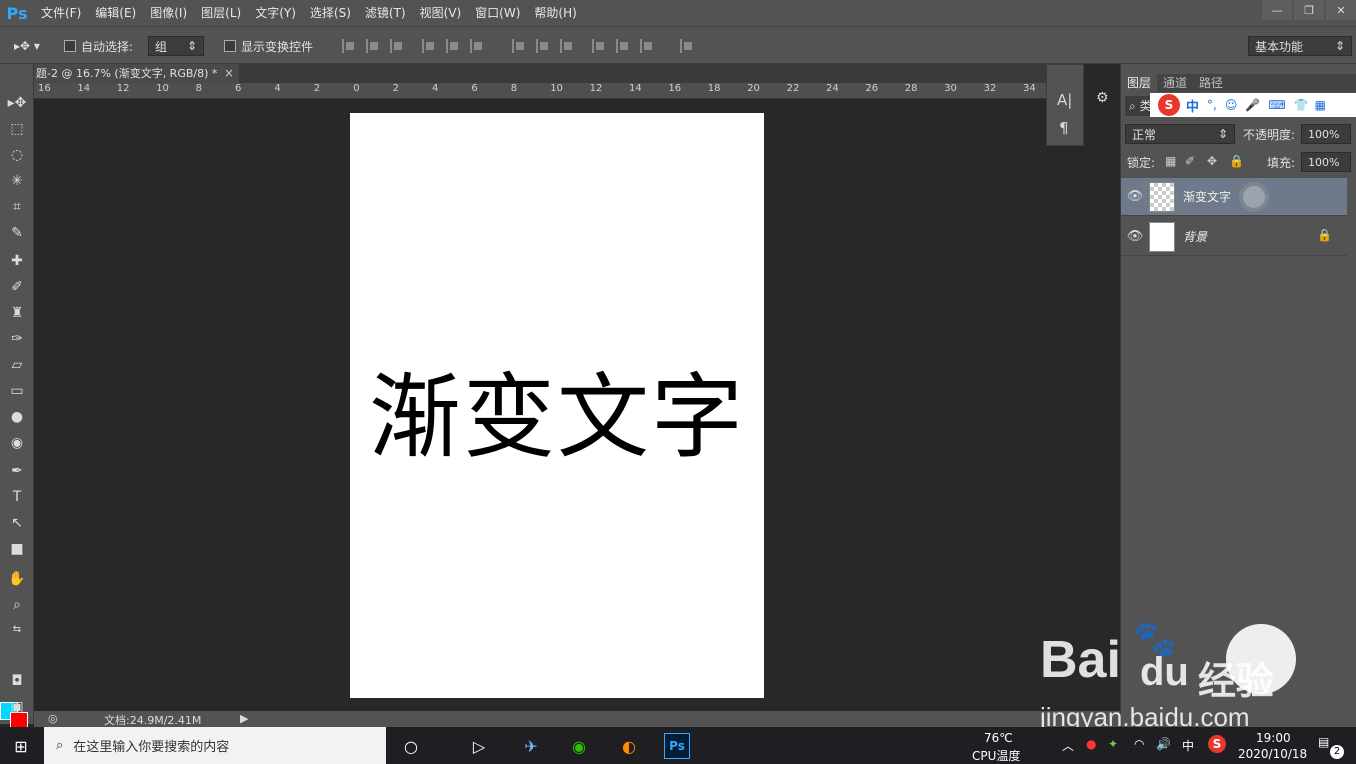 This screenshot has height=764, width=1356. Describe the element at coordinates (330, 13) in the screenshot. I see `menu-select: 选择(S)` at that location.